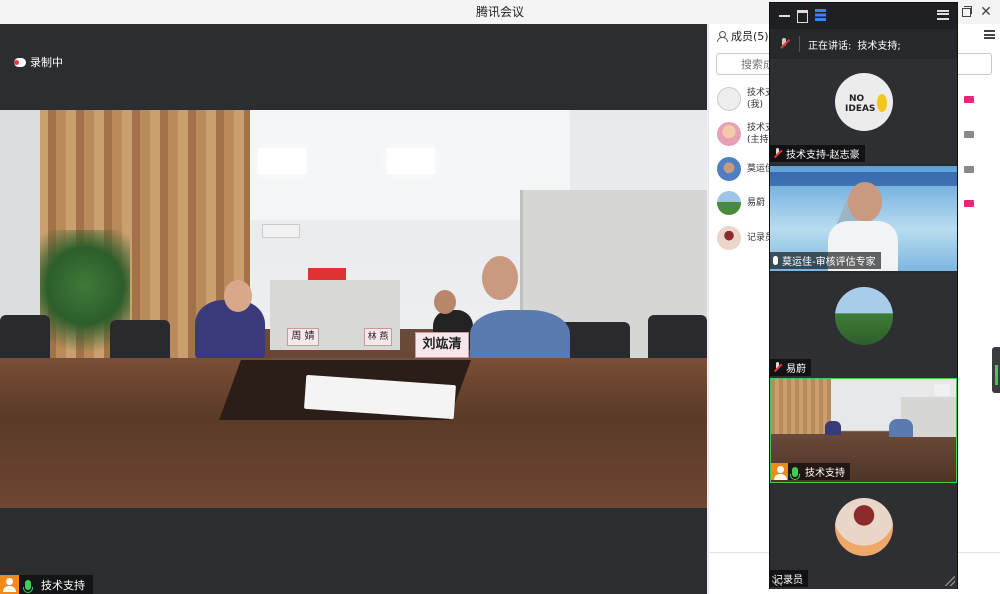 This screenshot has width=1000, height=594. I want to click on member-row: 易蔚, so click(741, 203).